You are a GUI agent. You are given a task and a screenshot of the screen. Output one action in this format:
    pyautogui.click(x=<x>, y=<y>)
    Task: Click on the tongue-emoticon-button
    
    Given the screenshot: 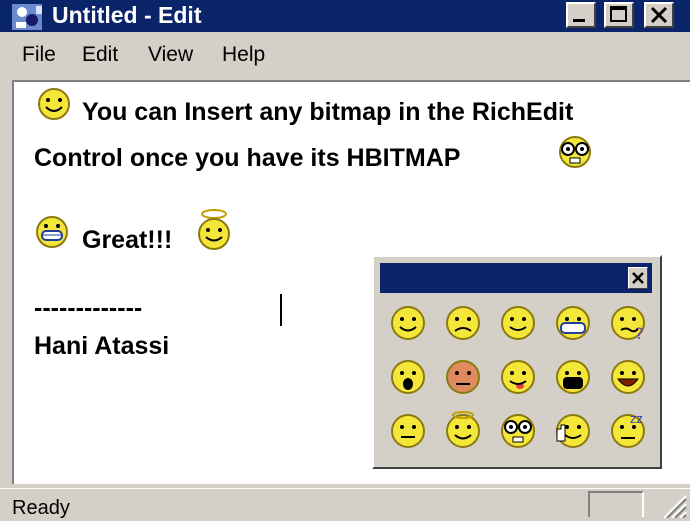 What is the action you would take?
    pyautogui.click(x=518, y=377)
    